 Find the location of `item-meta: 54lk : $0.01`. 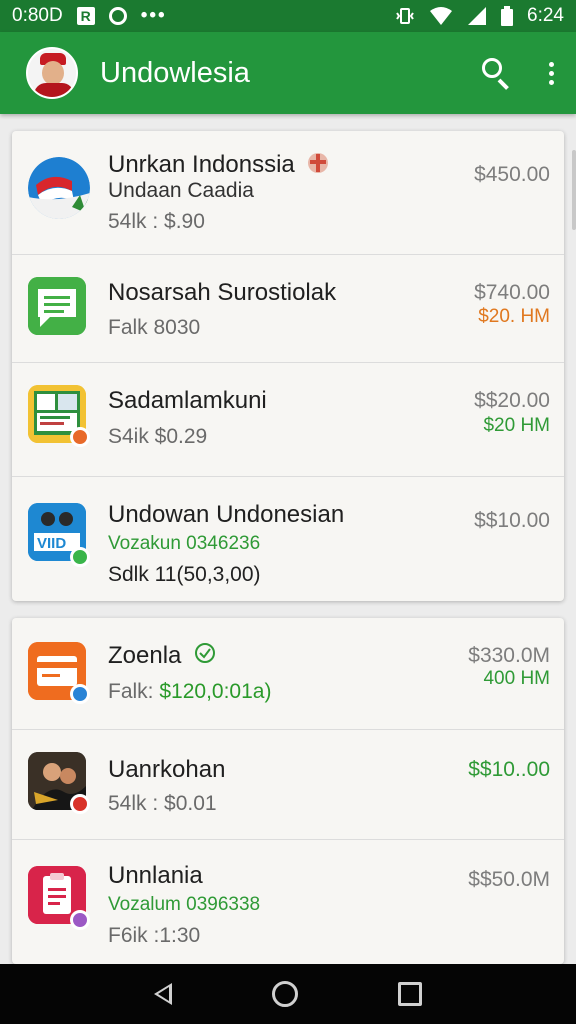

item-meta: 54lk : $0.01 is located at coordinates (162, 803).